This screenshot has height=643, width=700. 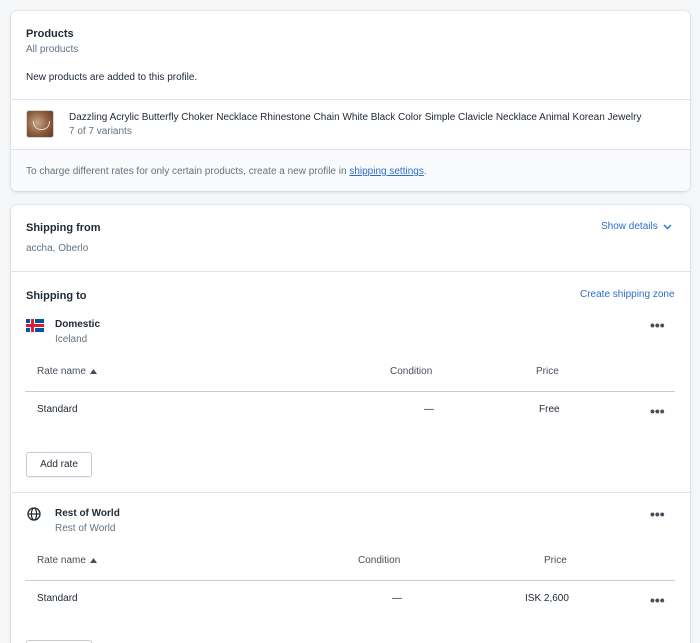 I want to click on zone-country: Rest of World, so click(x=85, y=528).